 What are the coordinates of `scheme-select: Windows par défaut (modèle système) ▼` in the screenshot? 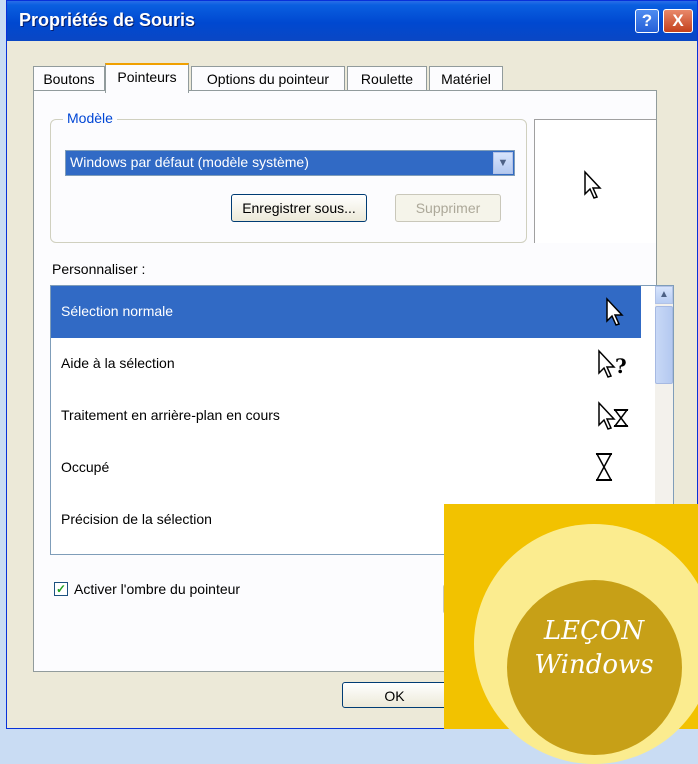 It's located at (290, 163).